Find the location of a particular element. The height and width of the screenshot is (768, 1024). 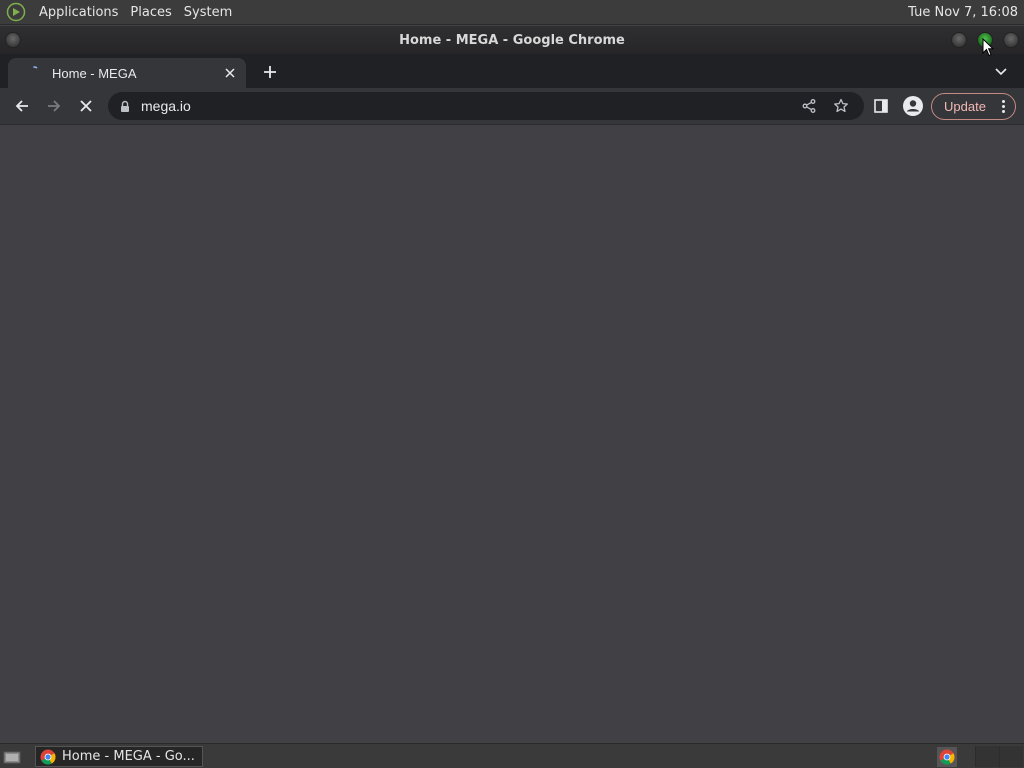

profile-button is located at coordinates (913, 106).